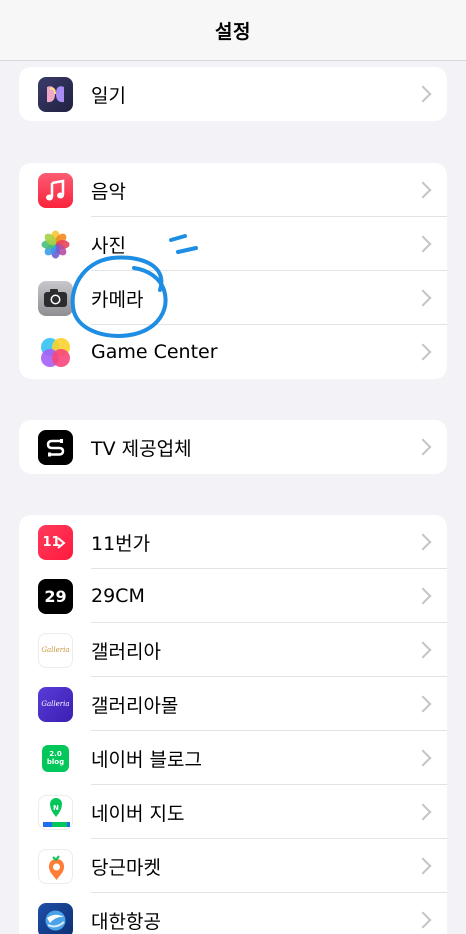  I want to click on settings-row-label: 네이버 지도, so click(138, 813).